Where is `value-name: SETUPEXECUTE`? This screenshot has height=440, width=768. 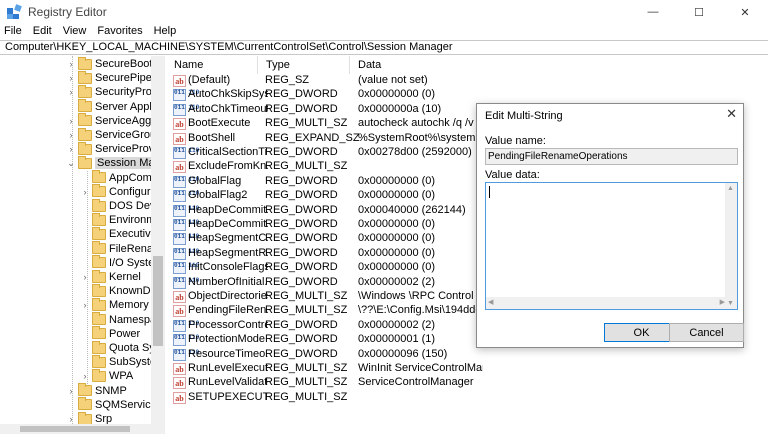 value-name: SETUPEXECUTE is located at coordinates (228, 396).